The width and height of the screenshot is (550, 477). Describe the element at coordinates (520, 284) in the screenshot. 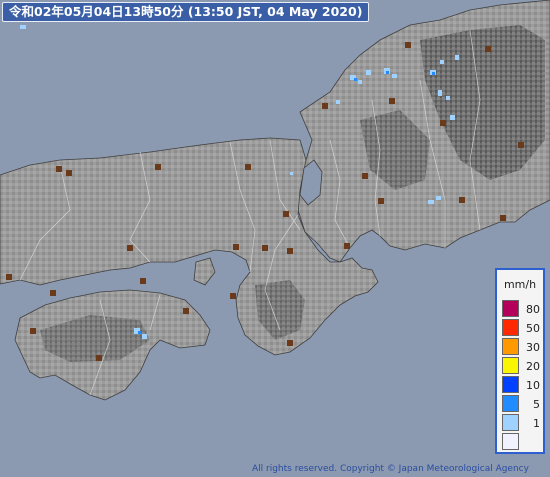

I see `legend-unit: mm/h` at that location.